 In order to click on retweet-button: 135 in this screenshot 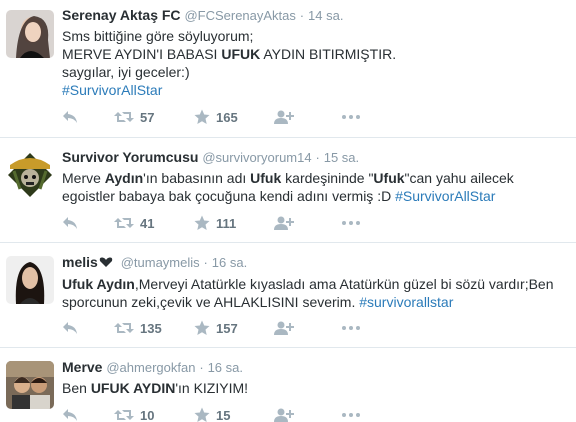, I will do `click(154, 328)`.